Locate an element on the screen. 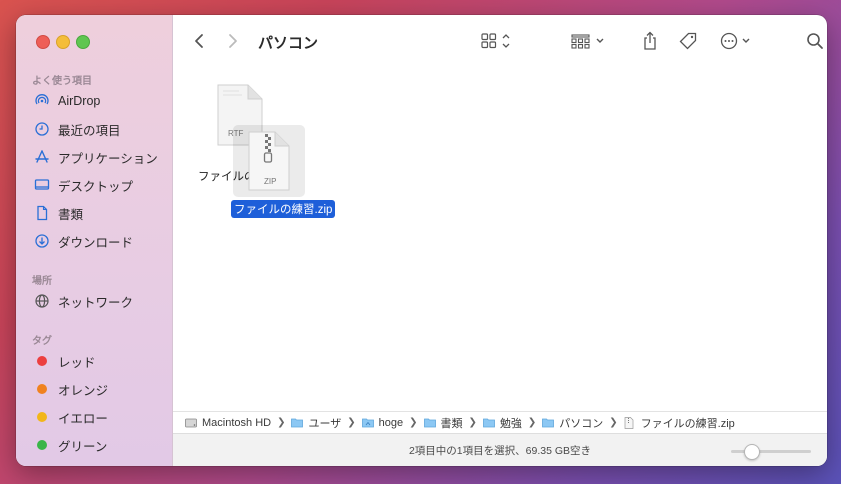  path-item-label: ユーザ is located at coordinates (325, 423).